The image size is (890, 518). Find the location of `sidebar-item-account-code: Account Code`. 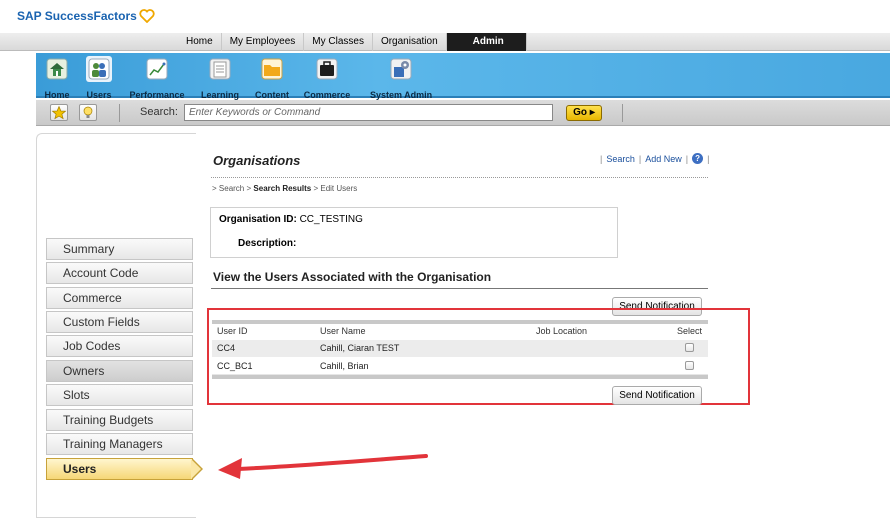

sidebar-item-account-code: Account Code is located at coordinates (119, 273).